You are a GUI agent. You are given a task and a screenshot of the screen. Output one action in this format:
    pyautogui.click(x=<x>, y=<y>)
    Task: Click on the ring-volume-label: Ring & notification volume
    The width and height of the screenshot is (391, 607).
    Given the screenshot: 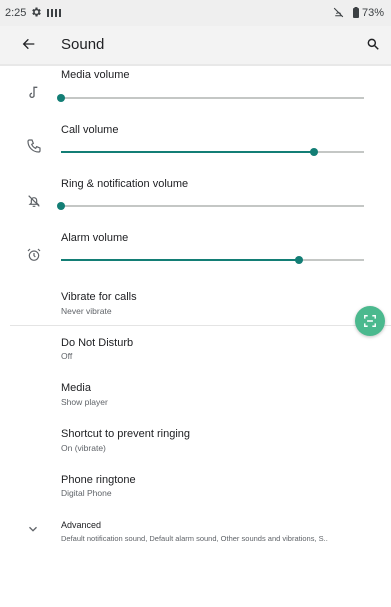 What is the action you would take?
    pyautogui.click(x=125, y=184)
    